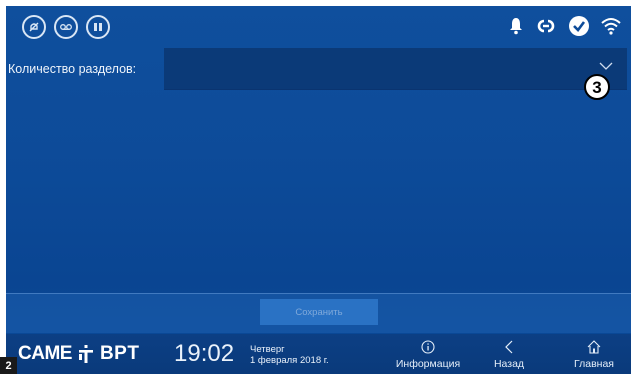 The width and height of the screenshot is (631, 374). What do you see at coordinates (597, 87) in the screenshot?
I see `callout-number: 3` at bounding box center [597, 87].